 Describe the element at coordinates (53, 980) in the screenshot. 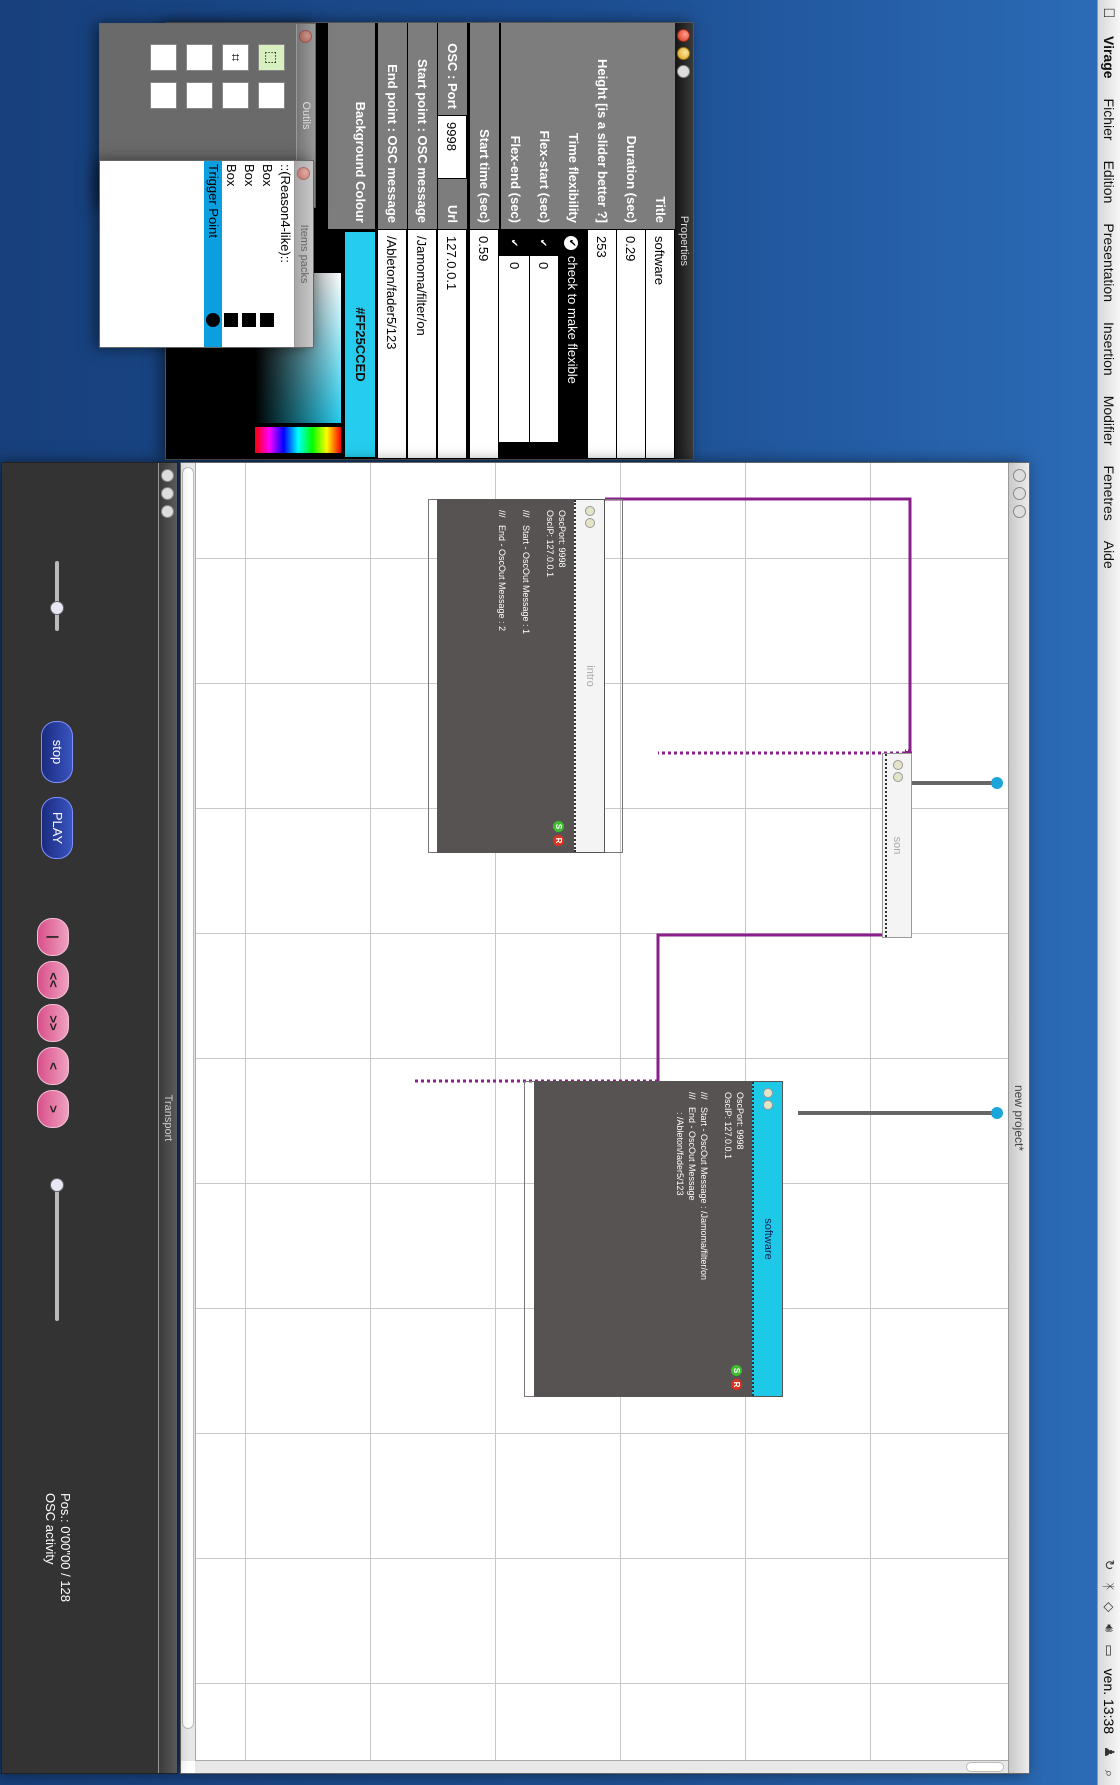

I see `fast-rewind-button: <<` at that location.